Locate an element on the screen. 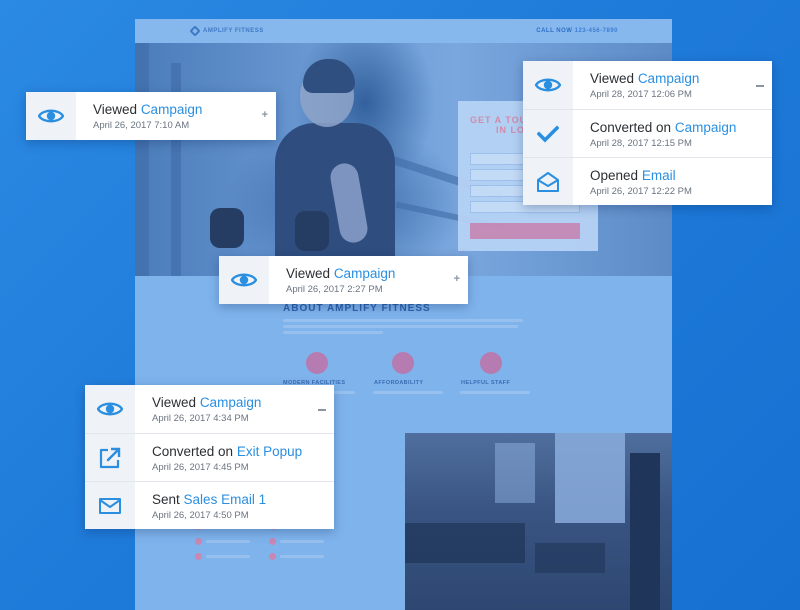 The height and width of the screenshot is (610, 800). activity-timestamp: April 26, 2017 4:34 PM is located at coordinates (200, 418).